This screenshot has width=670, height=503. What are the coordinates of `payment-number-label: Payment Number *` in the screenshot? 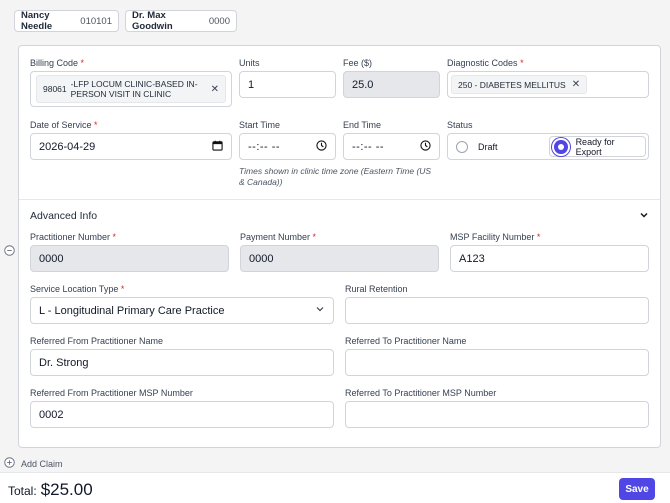 It's located at (278, 237).